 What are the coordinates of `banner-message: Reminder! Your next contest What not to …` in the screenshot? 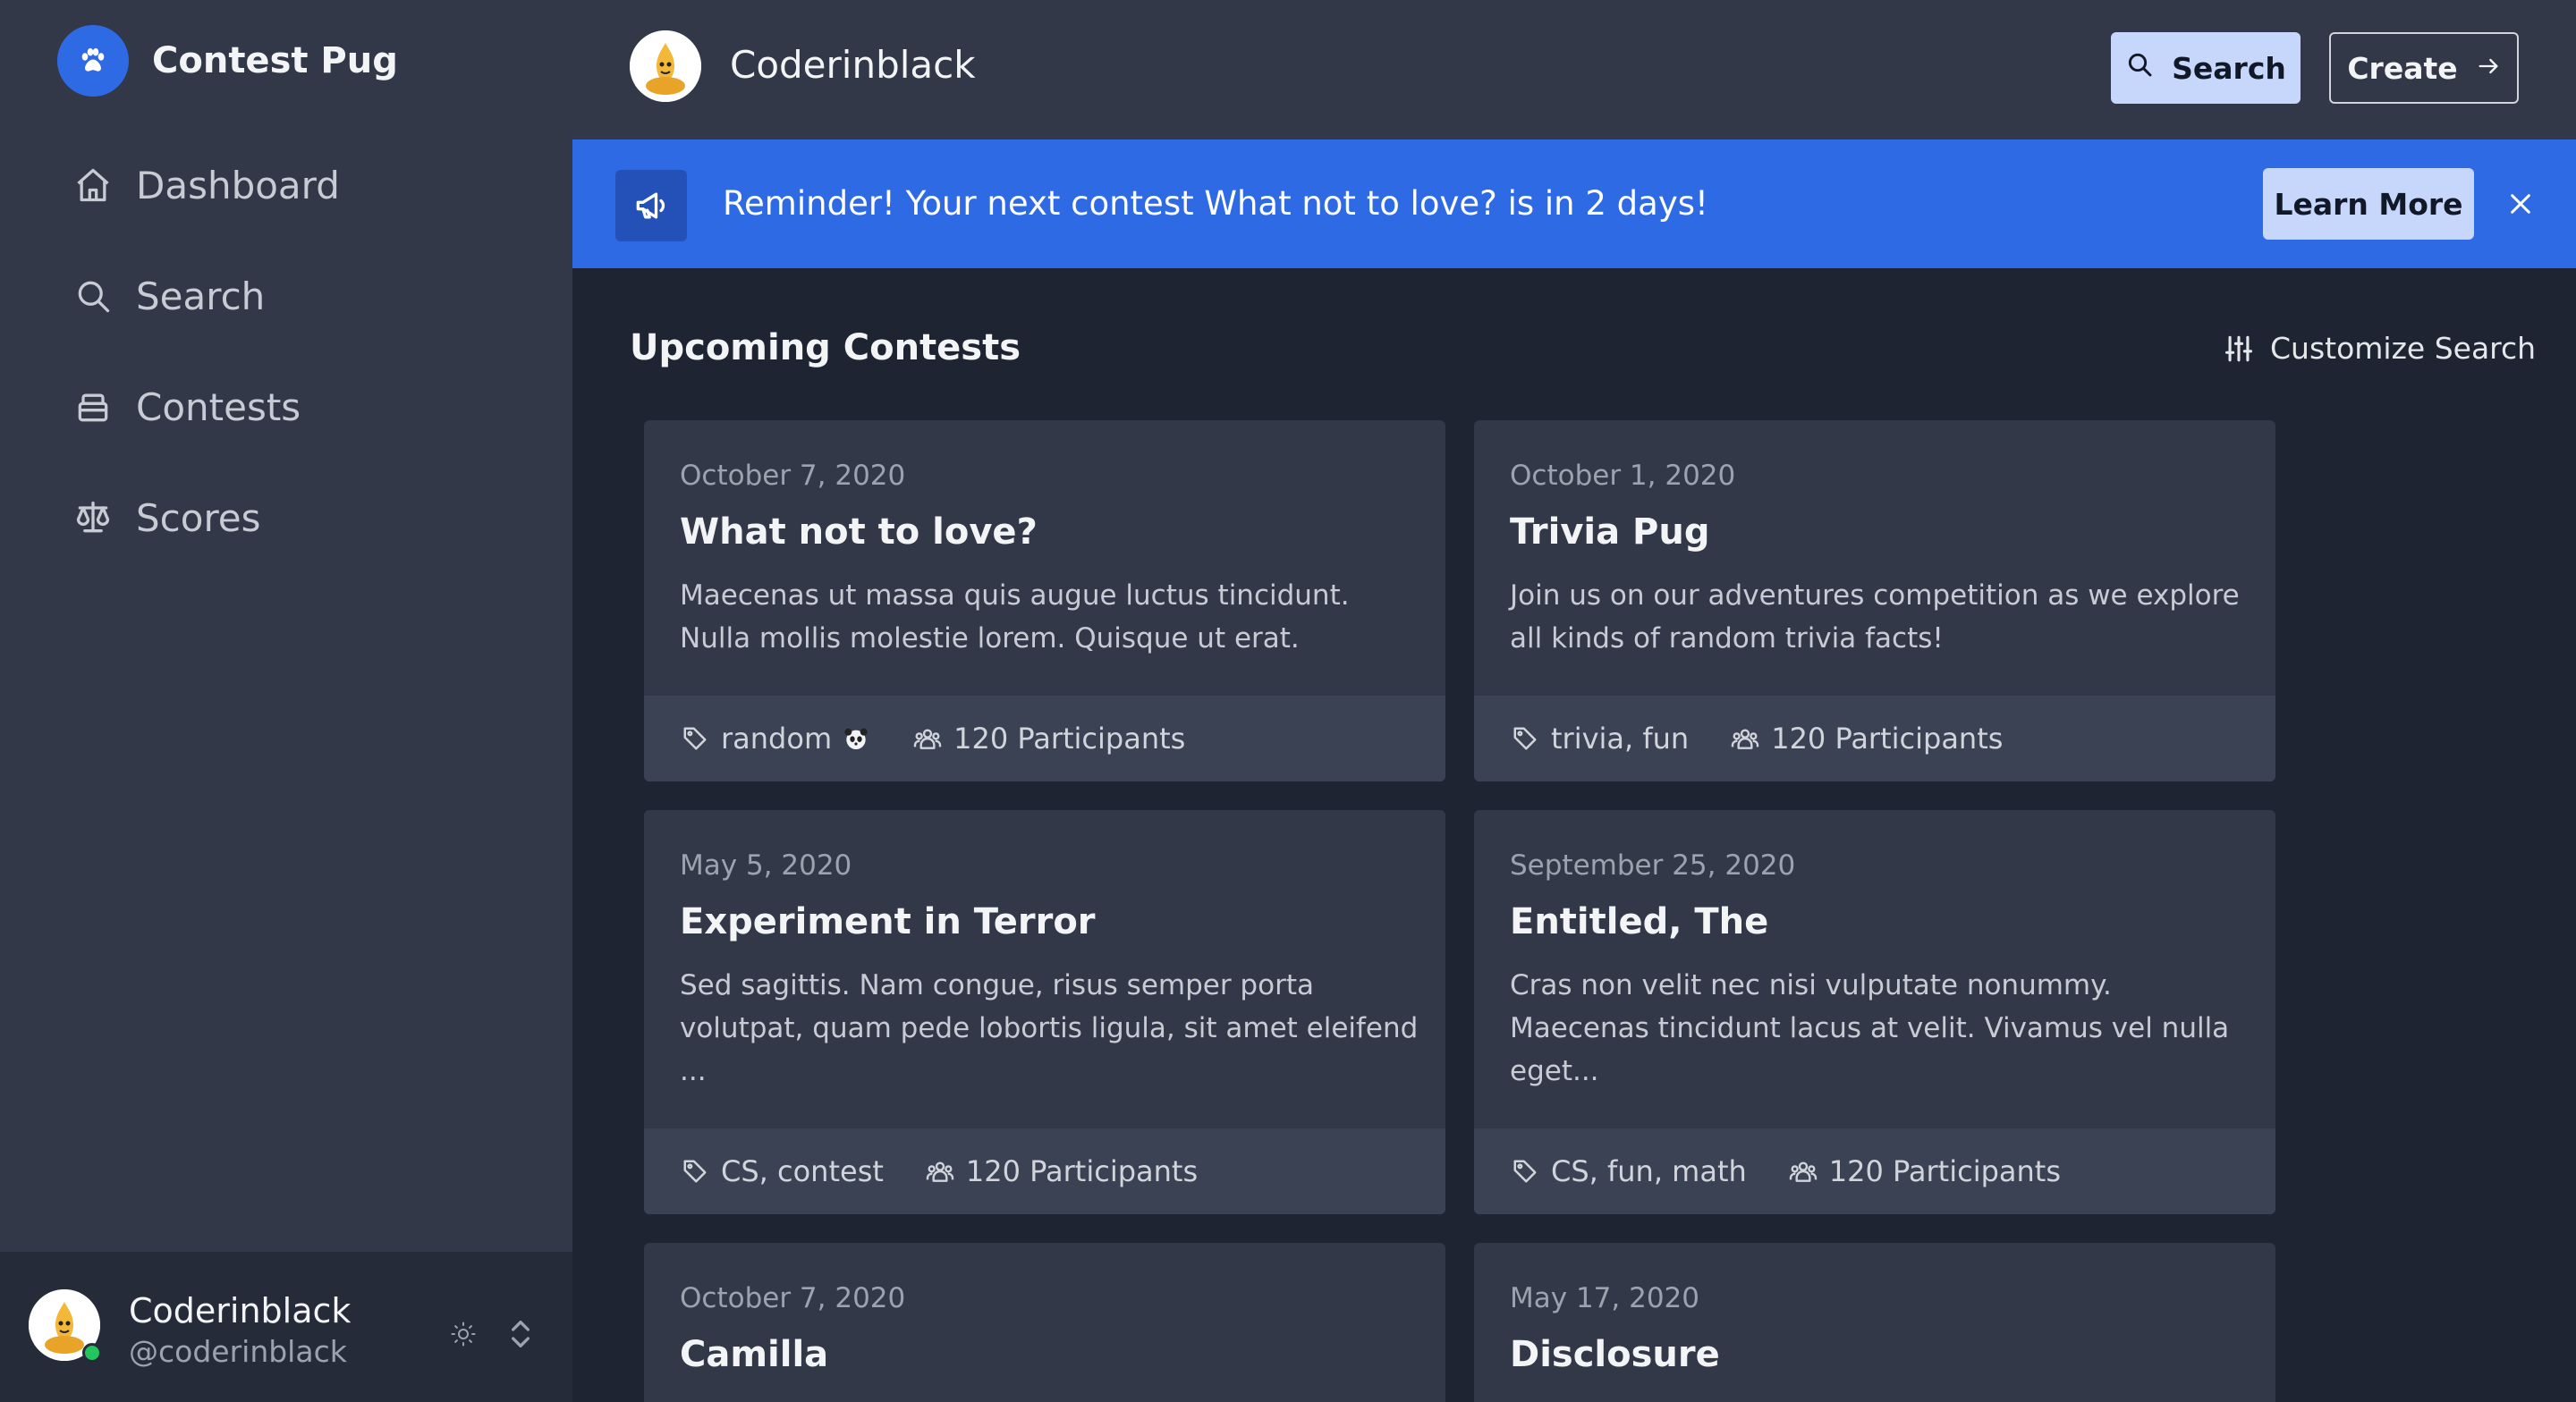 It's located at (1215, 203).